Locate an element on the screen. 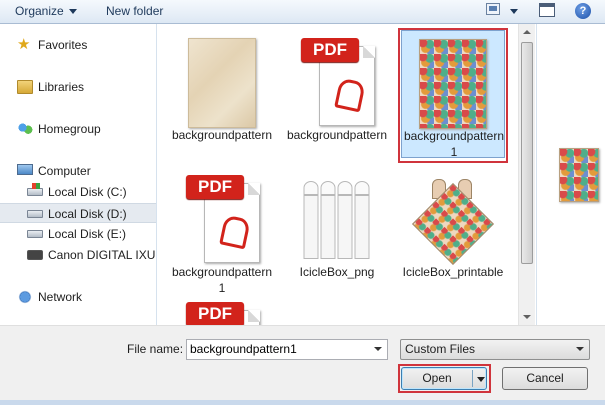 This screenshot has height=405, width=605. change-view-icon is located at coordinates (493, 9).